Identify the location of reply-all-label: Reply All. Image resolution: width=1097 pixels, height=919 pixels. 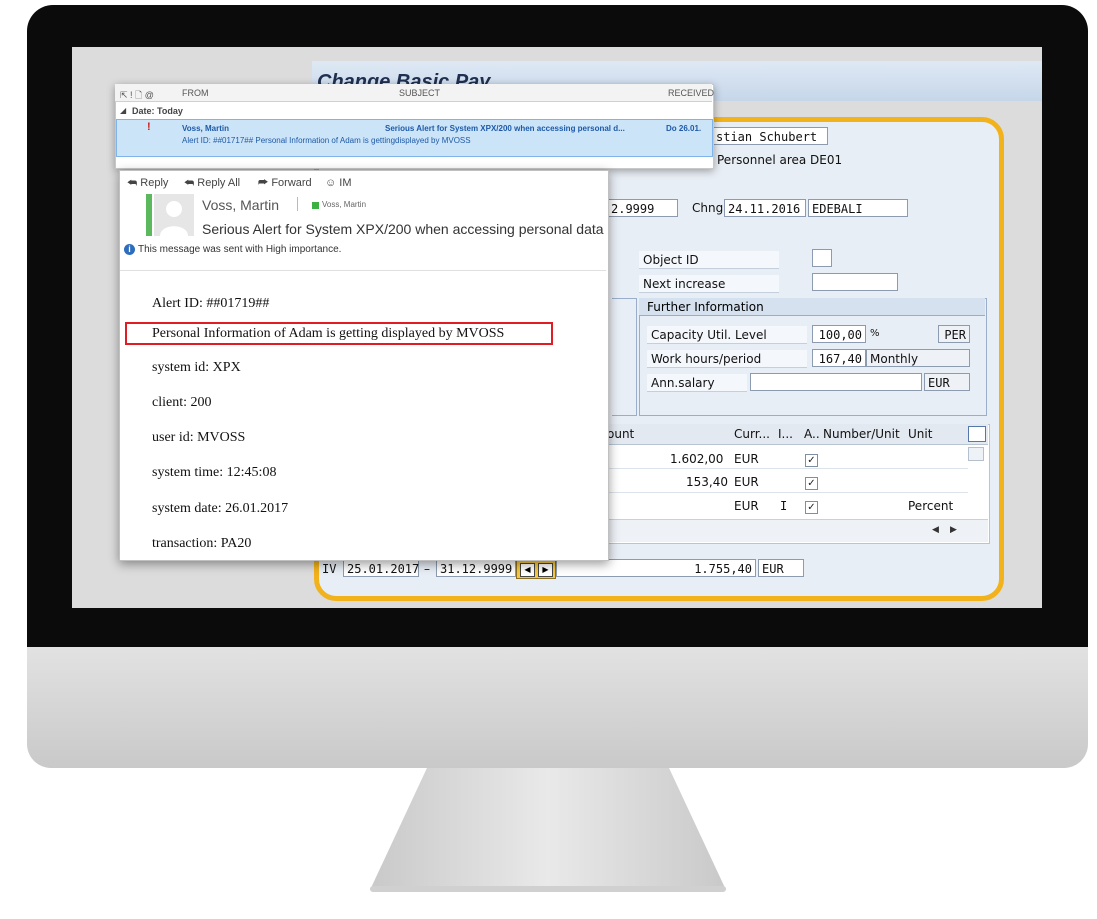
(219, 183).